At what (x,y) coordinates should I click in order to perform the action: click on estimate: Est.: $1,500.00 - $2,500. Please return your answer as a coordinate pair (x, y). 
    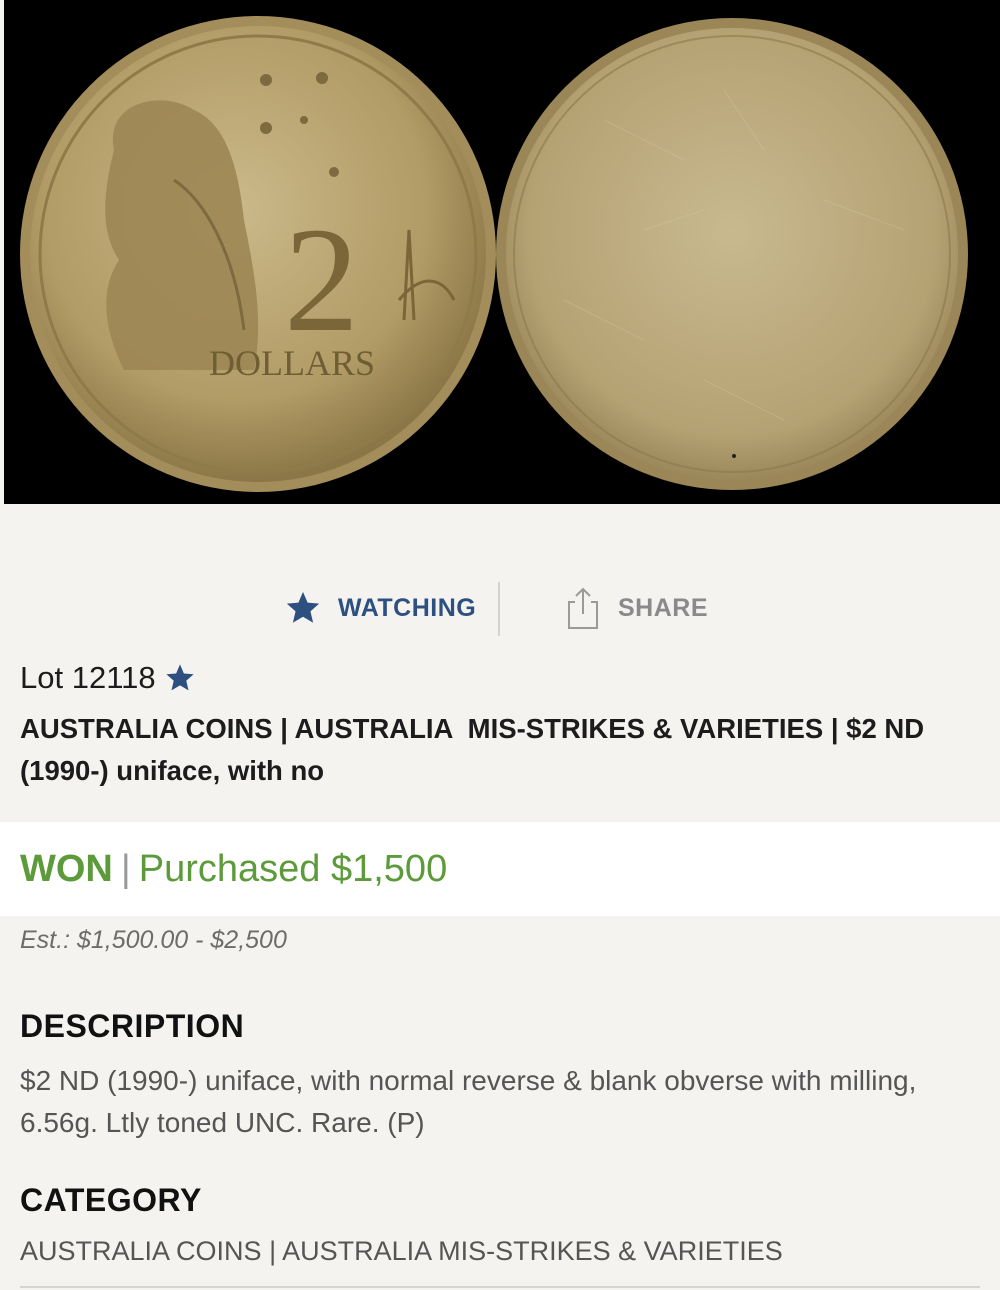
    Looking at the image, I should click on (153, 940).